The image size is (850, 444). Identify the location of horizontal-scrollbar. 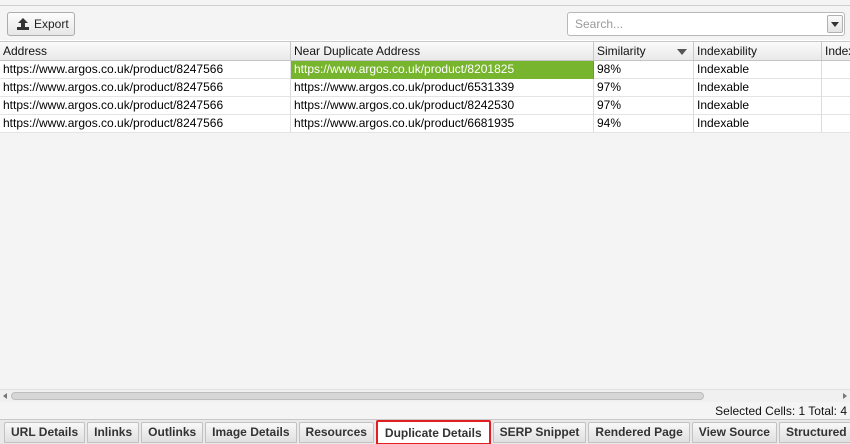
(425, 395).